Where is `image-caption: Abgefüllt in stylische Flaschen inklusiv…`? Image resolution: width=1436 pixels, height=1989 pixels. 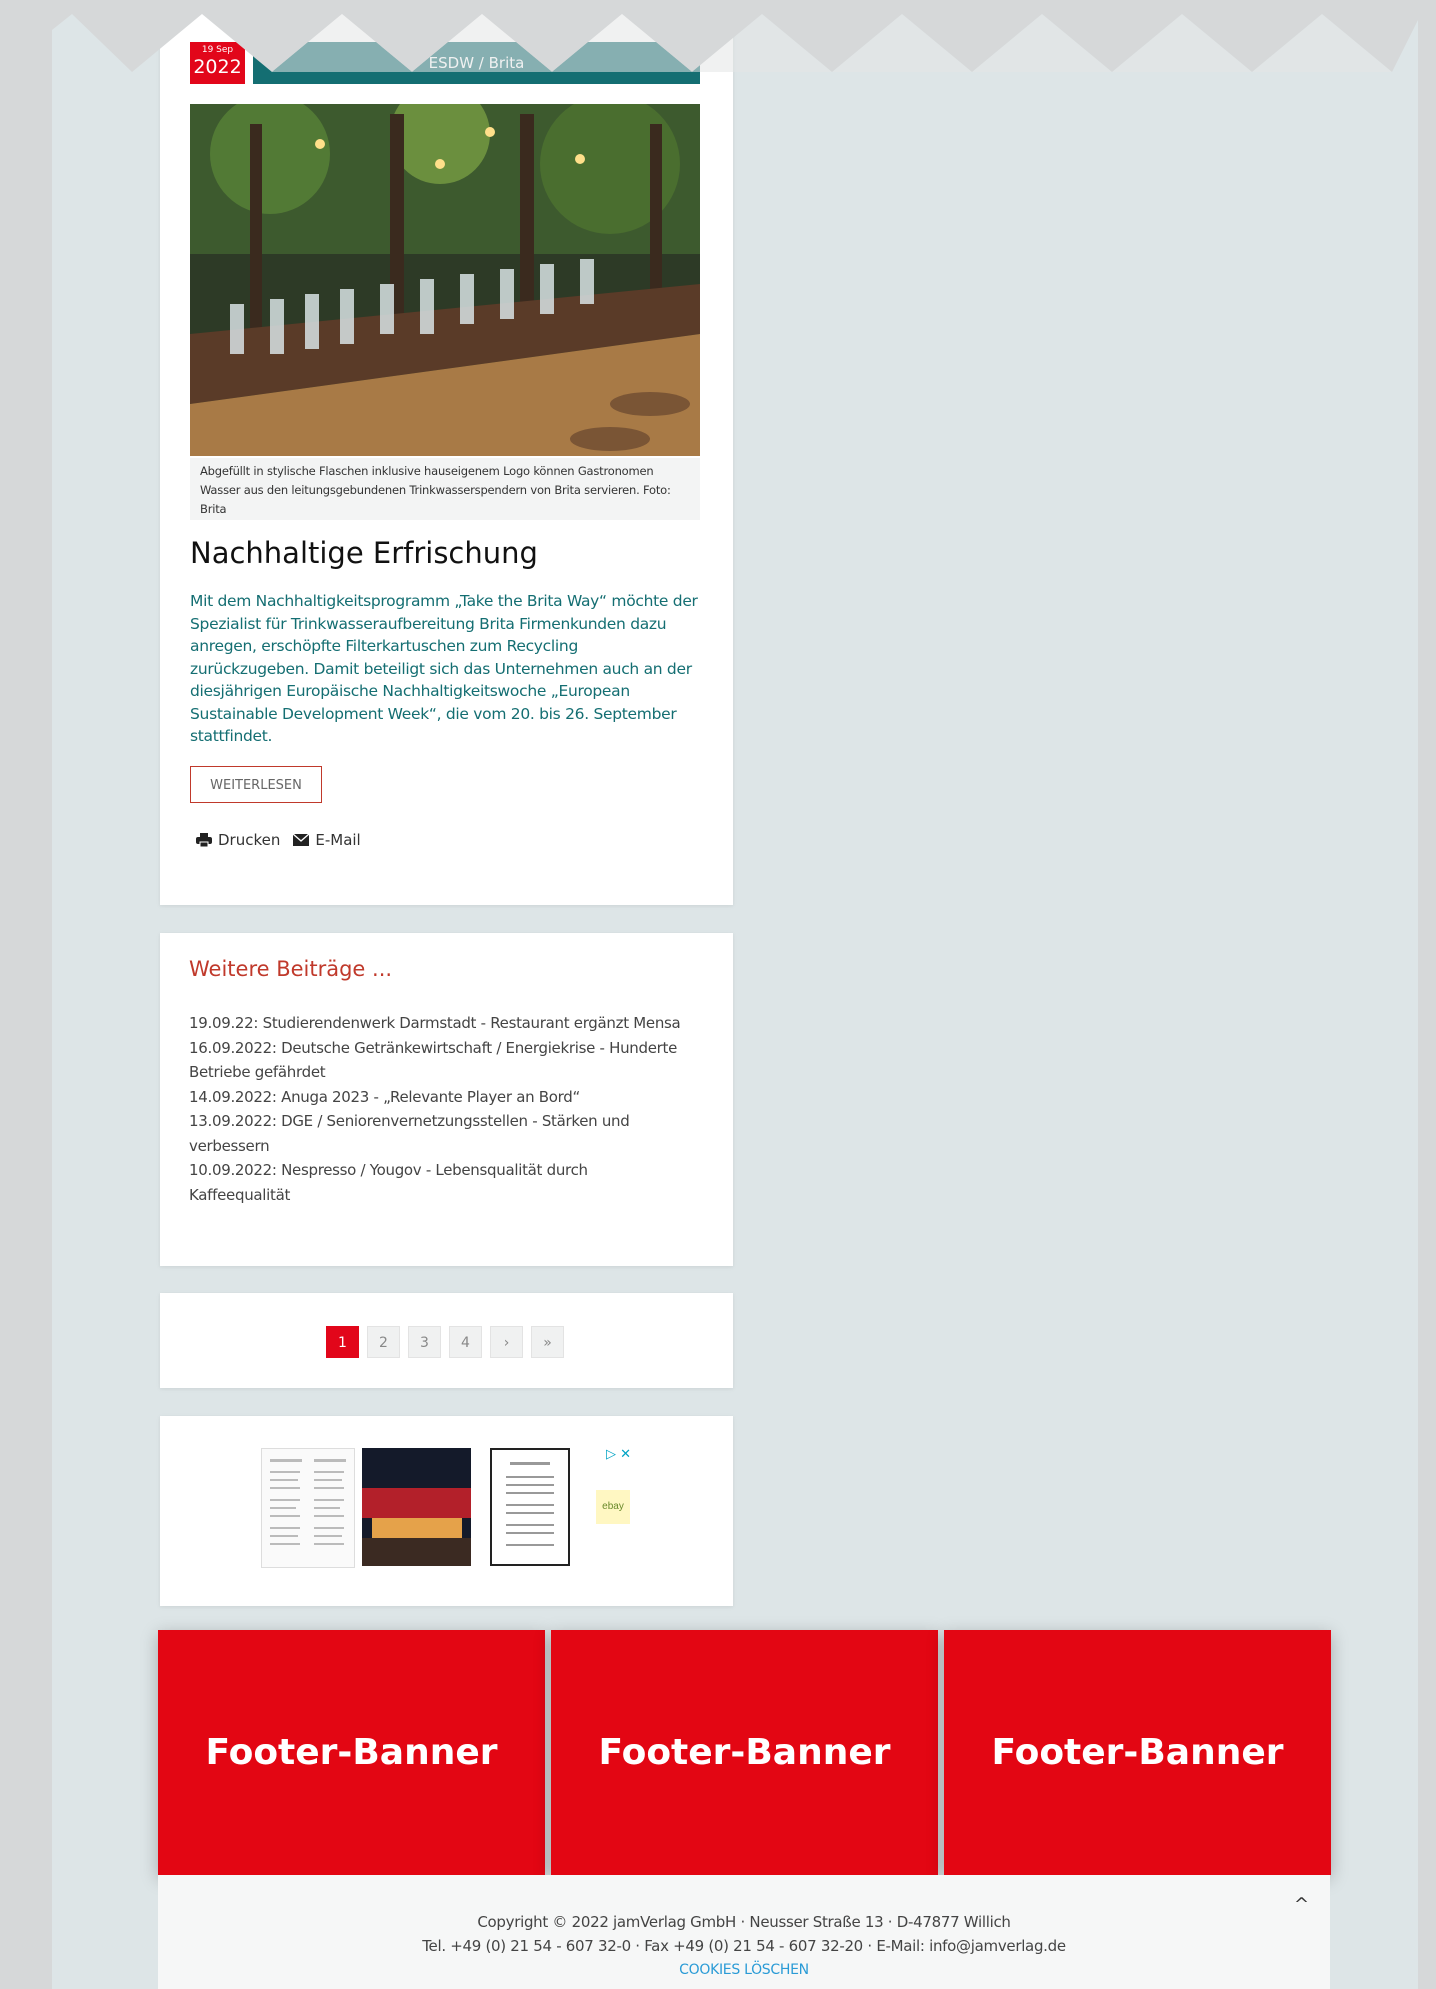 image-caption: Abgefüllt in stylische Flaschen inklusiv… is located at coordinates (435, 490).